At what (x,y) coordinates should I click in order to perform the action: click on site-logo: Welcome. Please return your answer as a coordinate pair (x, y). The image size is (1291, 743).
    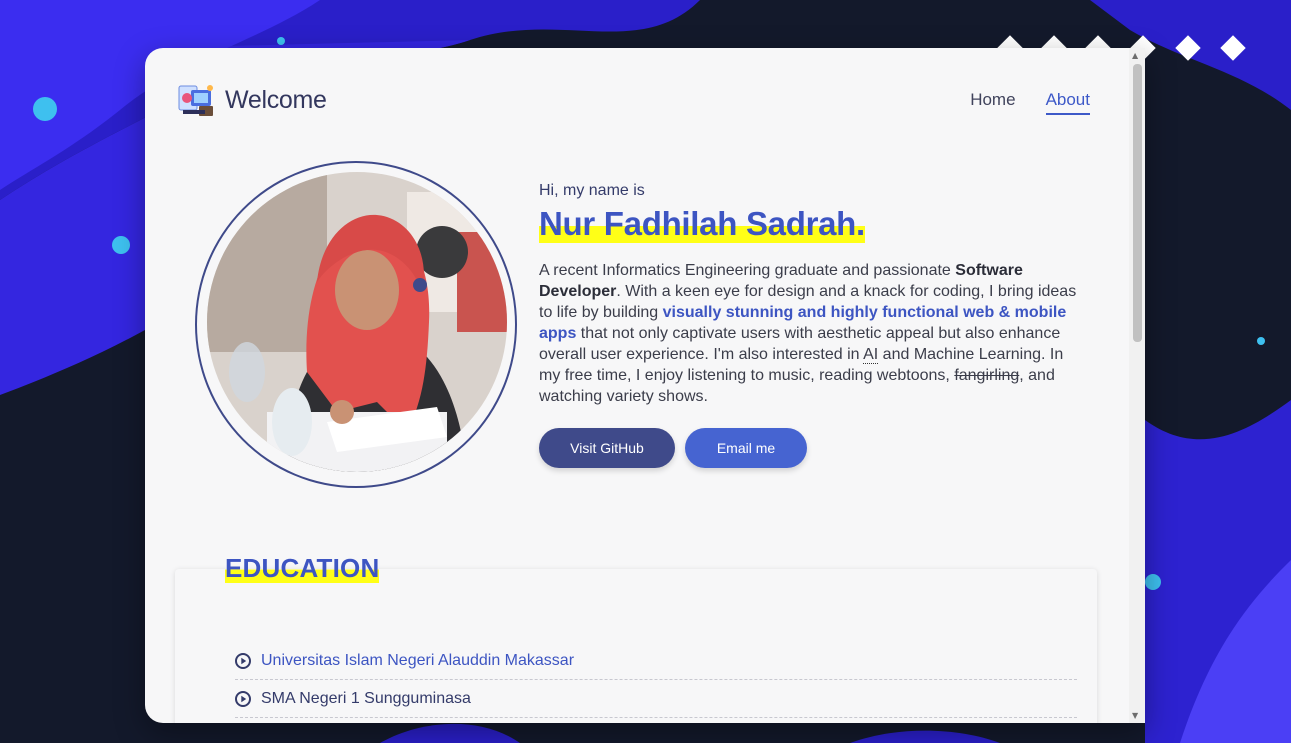
    Looking at the image, I should click on (252, 100).